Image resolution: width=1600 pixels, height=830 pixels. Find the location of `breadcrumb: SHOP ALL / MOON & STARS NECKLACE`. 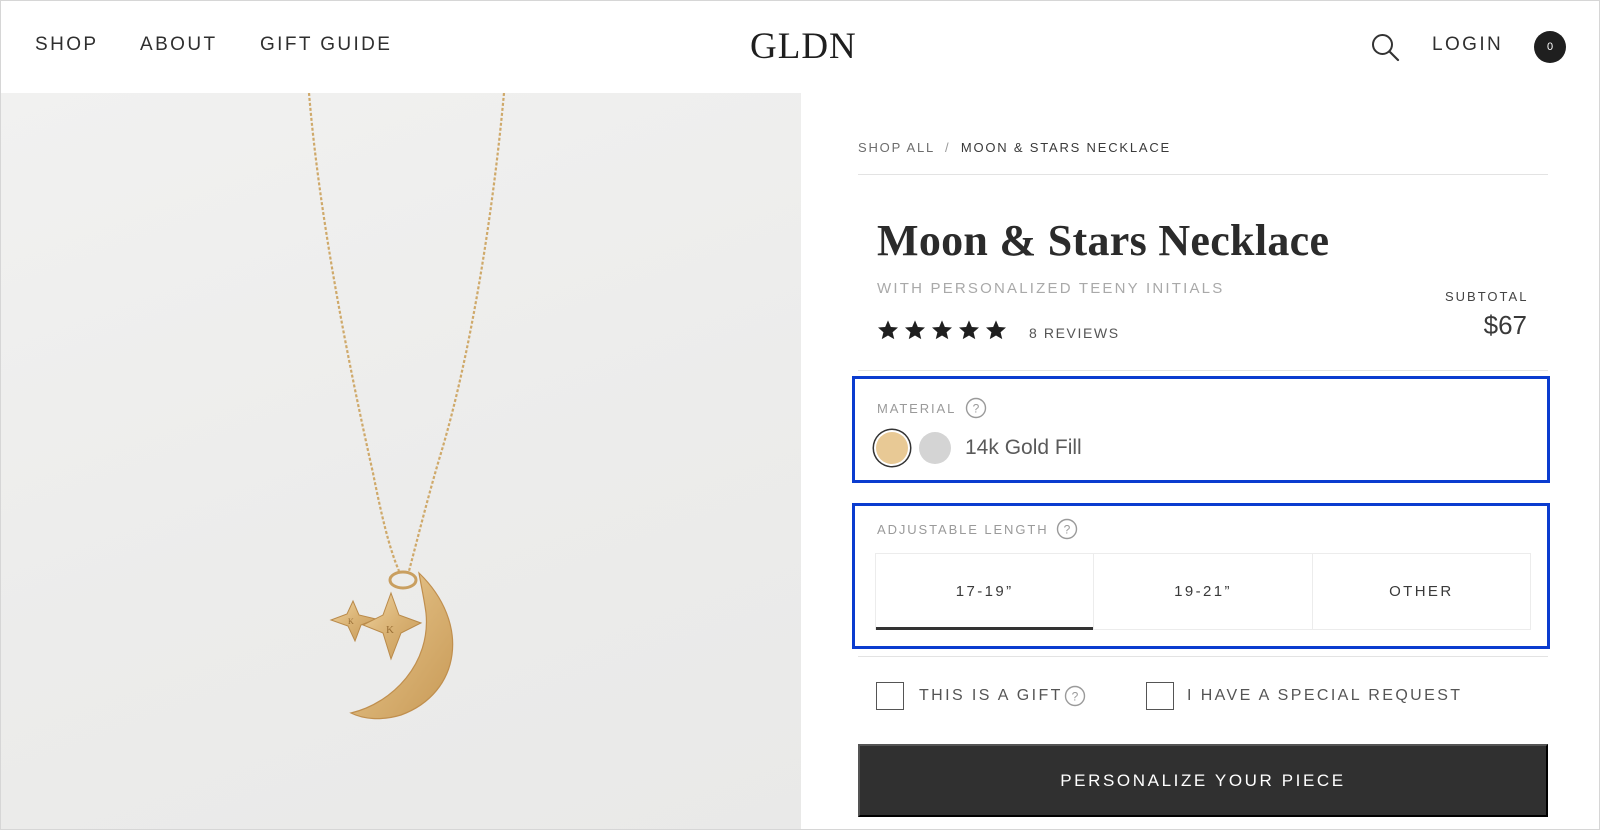

breadcrumb: SHOP ALL / MOON & STARS NECKLACE is located at coordinates (1014, 147).